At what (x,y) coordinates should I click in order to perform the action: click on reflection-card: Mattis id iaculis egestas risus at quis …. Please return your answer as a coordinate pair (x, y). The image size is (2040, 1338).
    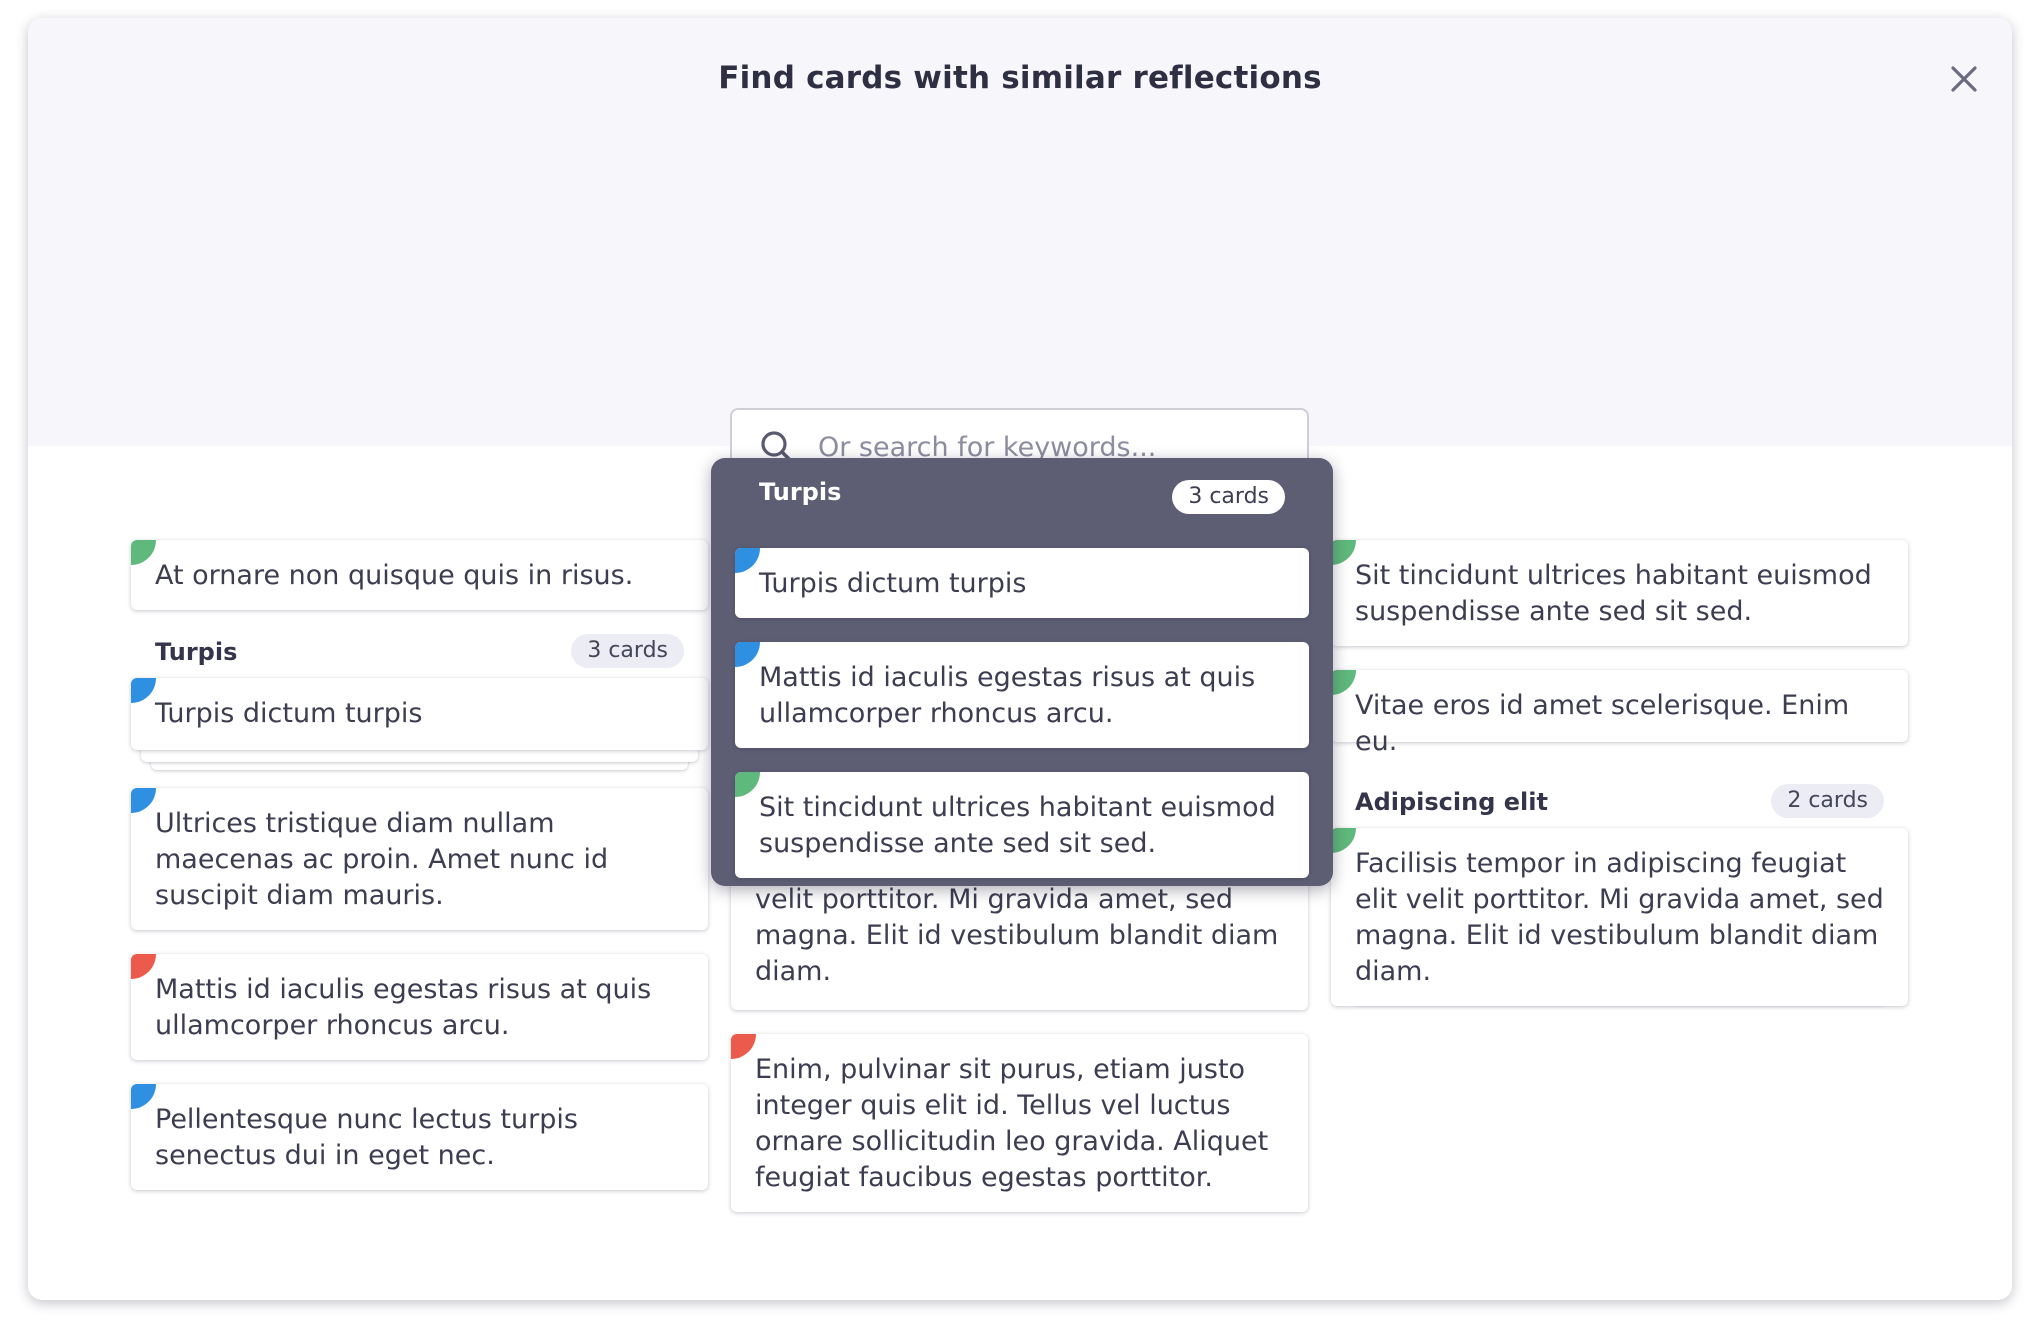
    Looking at the image, I should click on (419, 1007).